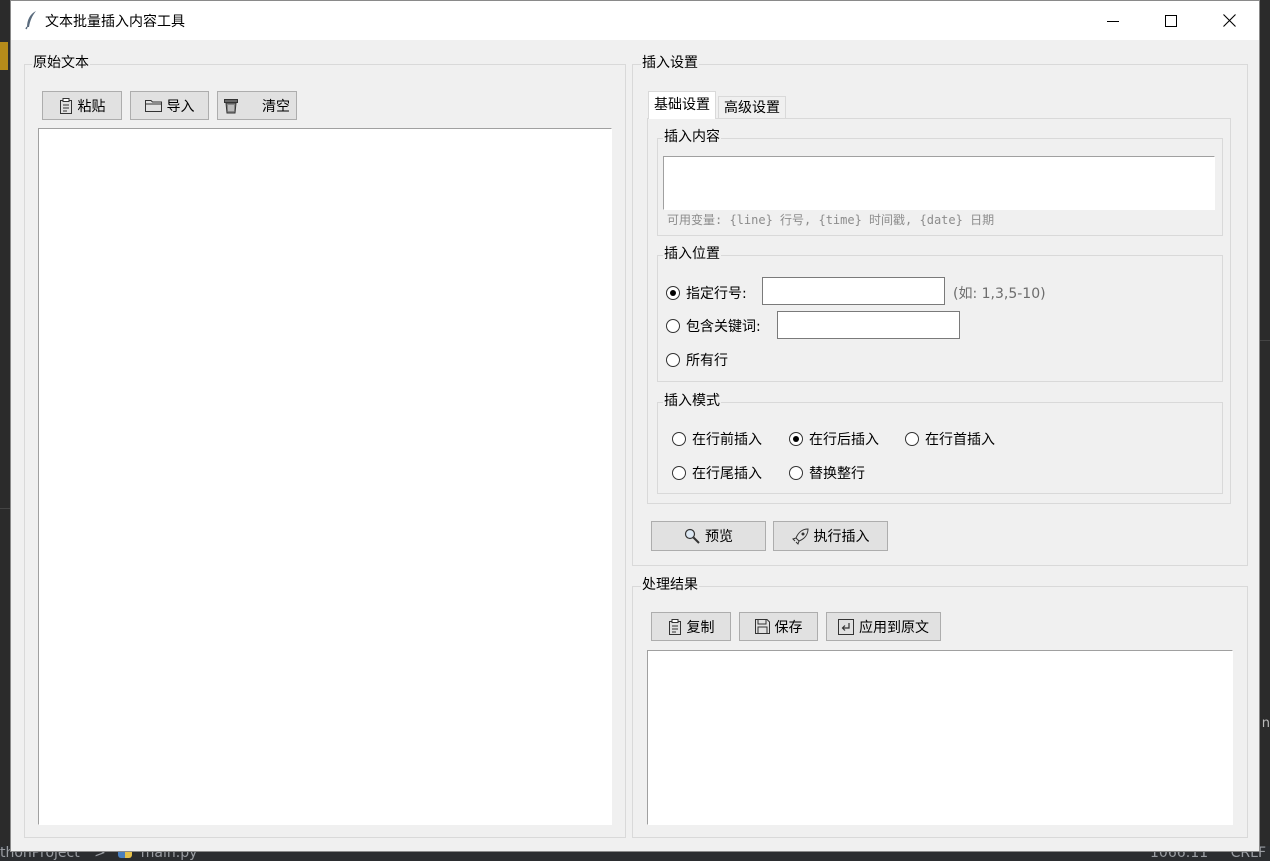 Image resolution: width=1270 pixels, height=861 pixels. I want to click on return-arrow-icon, so click(846, 626).